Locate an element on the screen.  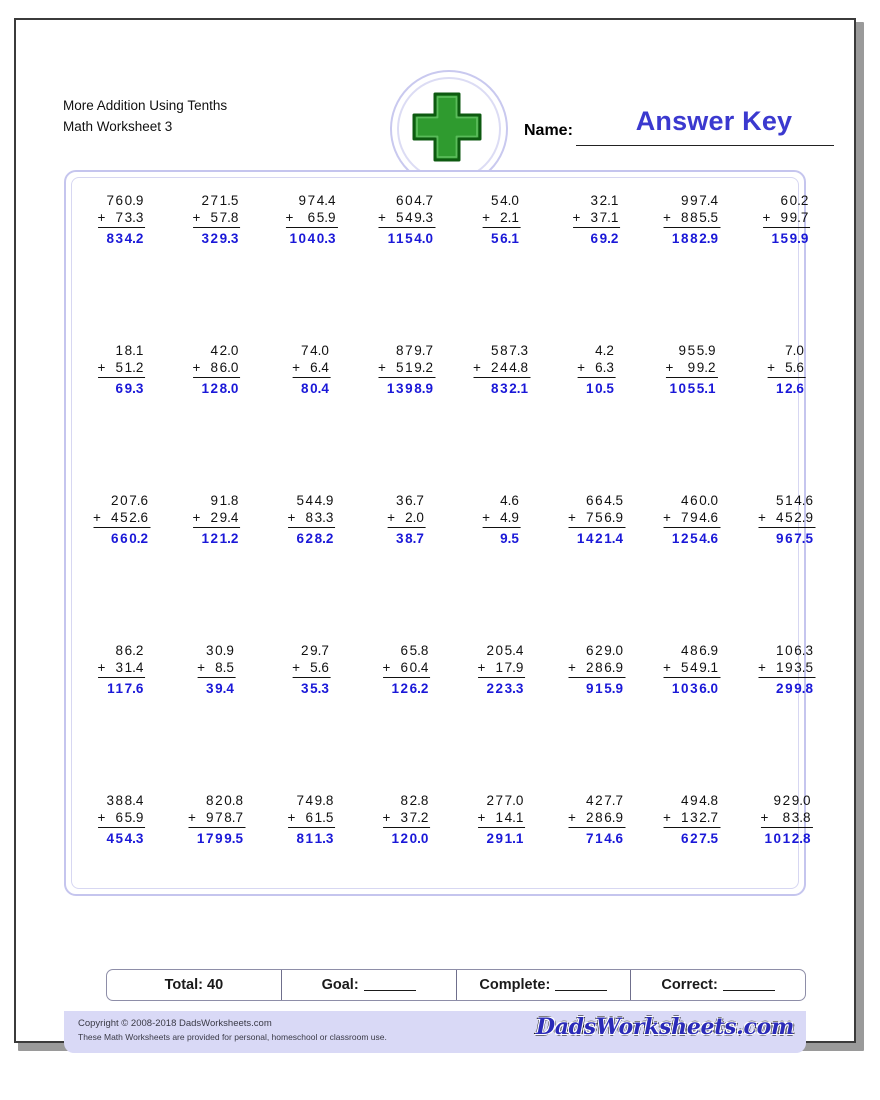
addend-top: 86.2 is located at coordinates (129, 650).